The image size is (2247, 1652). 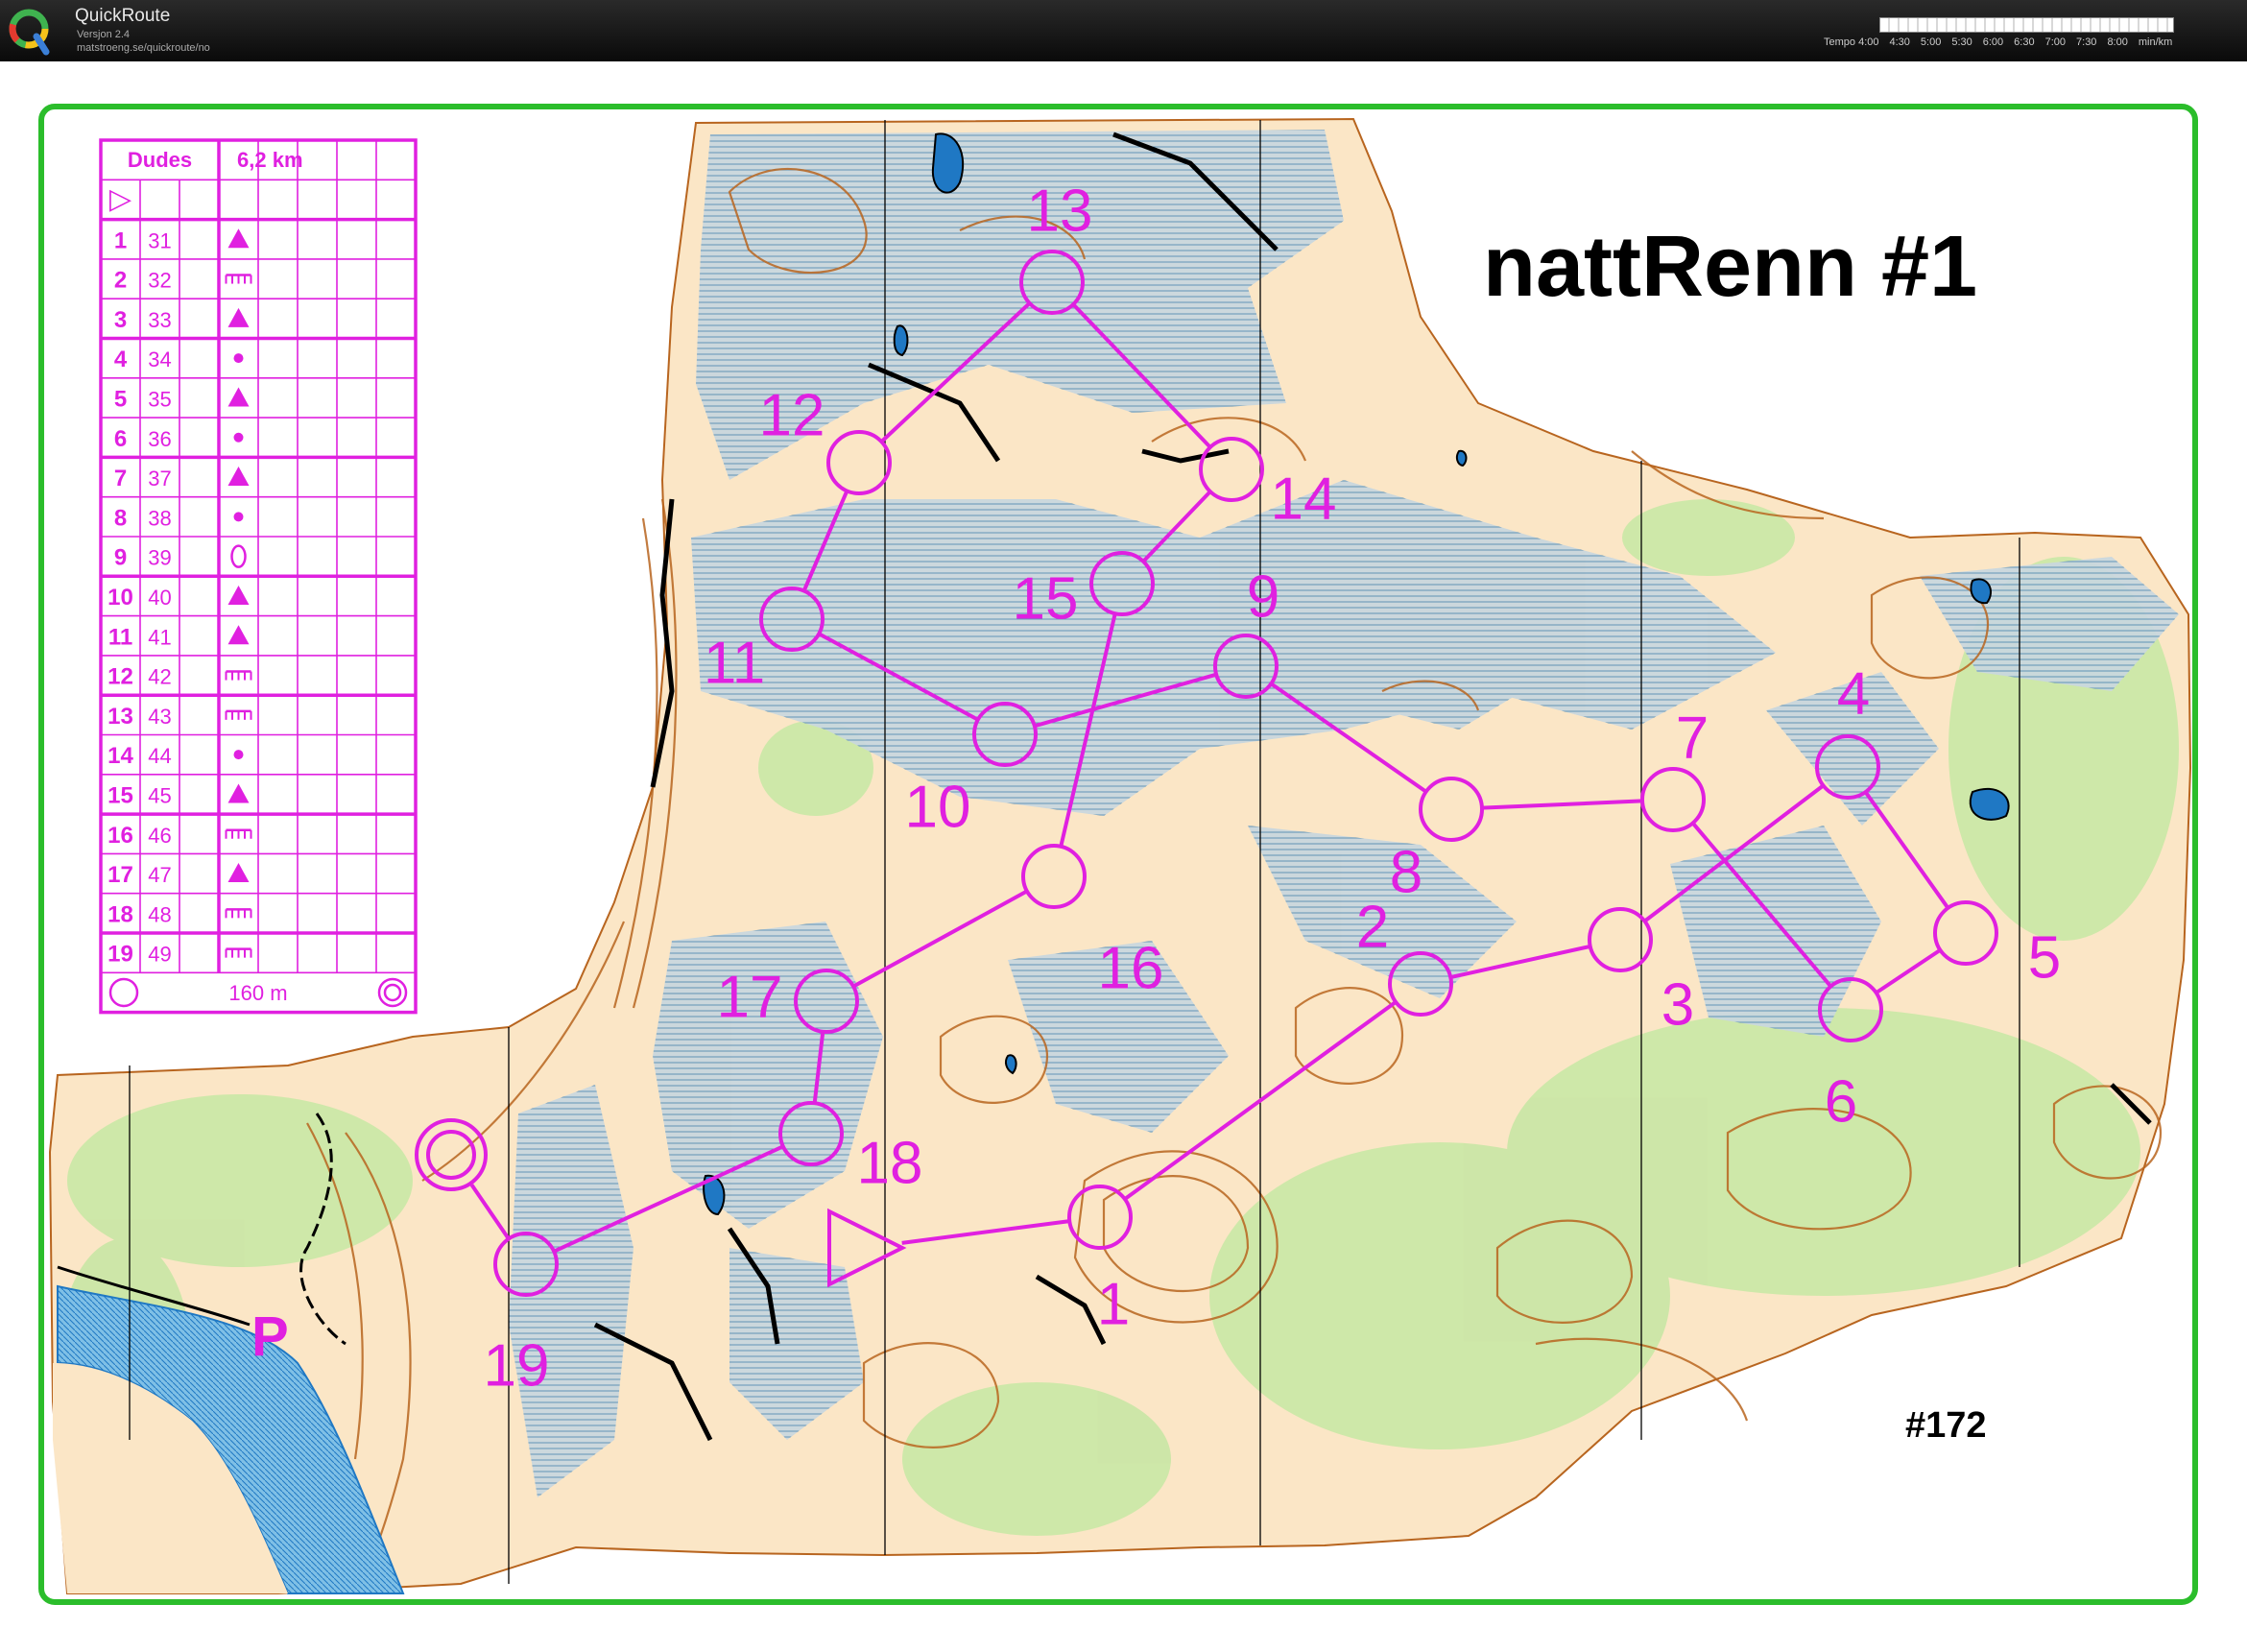 I want to click on tempo-tick-7: 7:30, so click(x=2086, y=42).